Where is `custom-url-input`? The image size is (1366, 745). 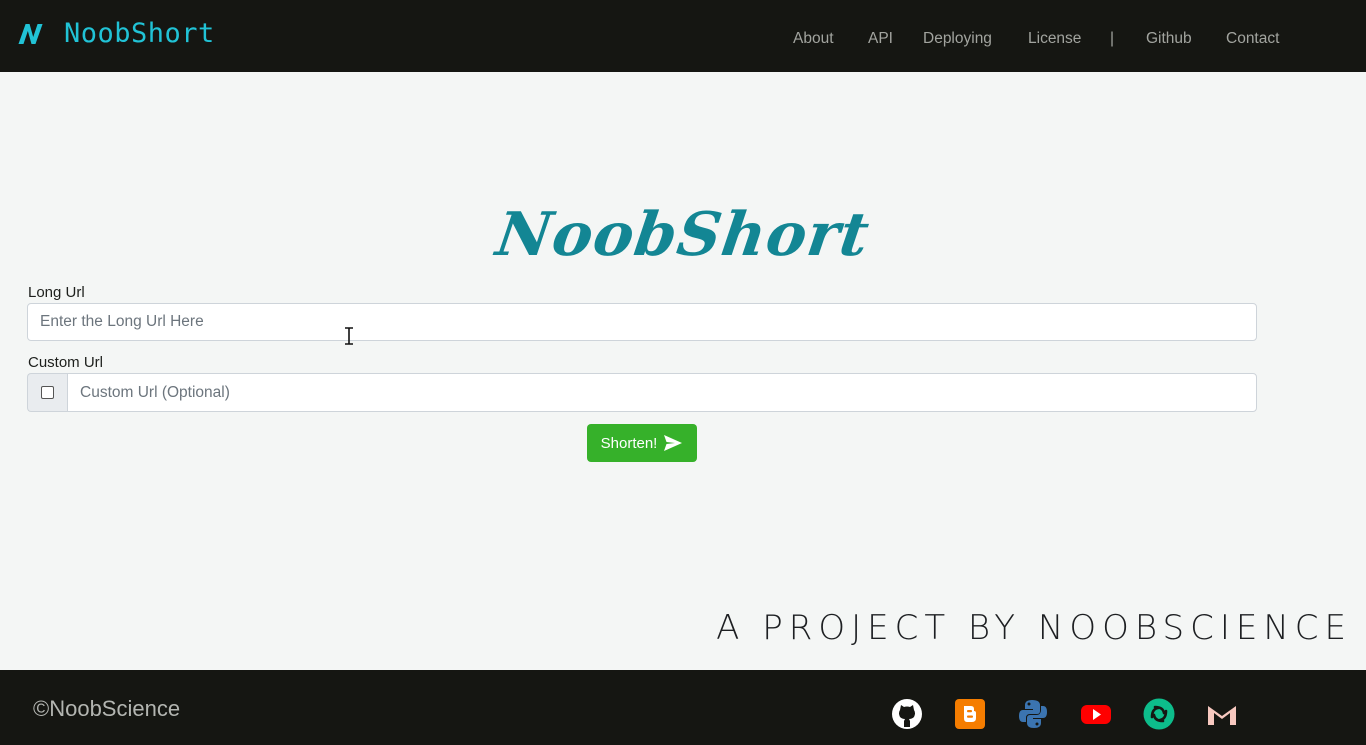
custom-url-input is located at coordinates (662, 392).